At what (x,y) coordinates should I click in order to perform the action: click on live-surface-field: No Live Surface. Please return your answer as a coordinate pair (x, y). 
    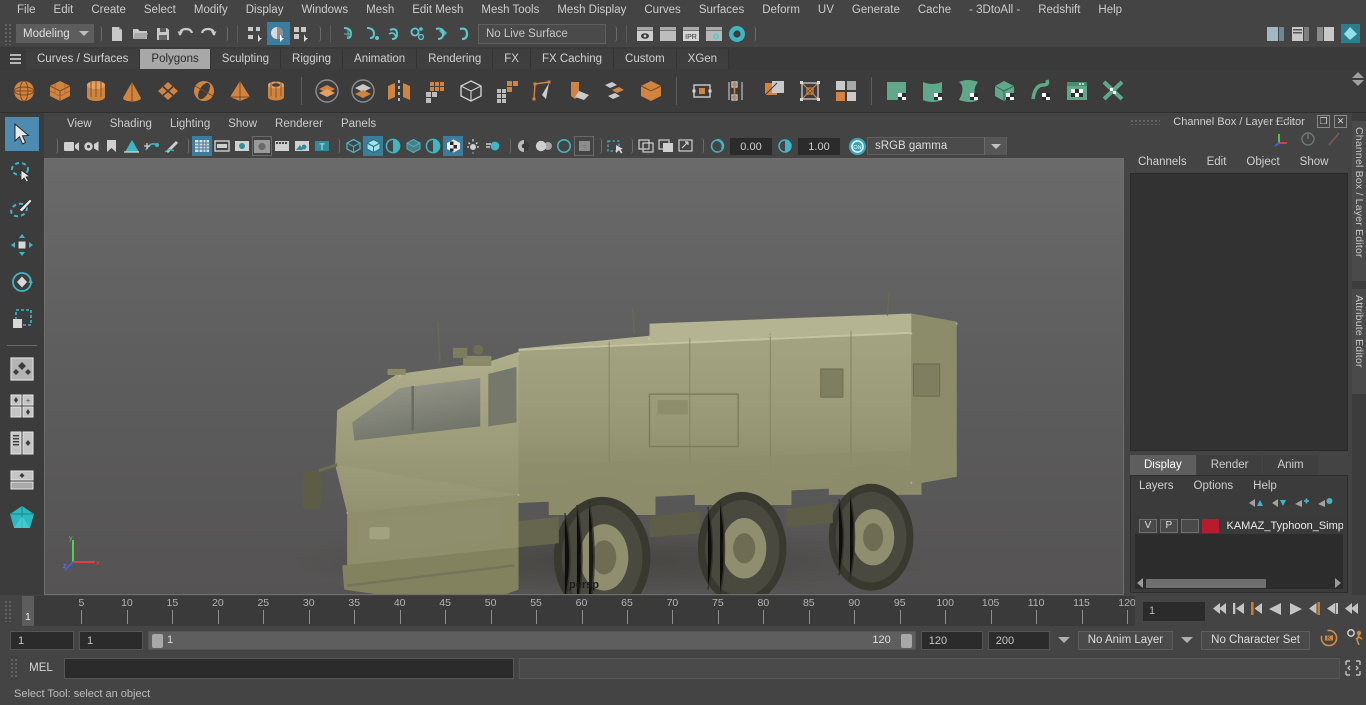
    Looking at the image, I should click on (542, 33).